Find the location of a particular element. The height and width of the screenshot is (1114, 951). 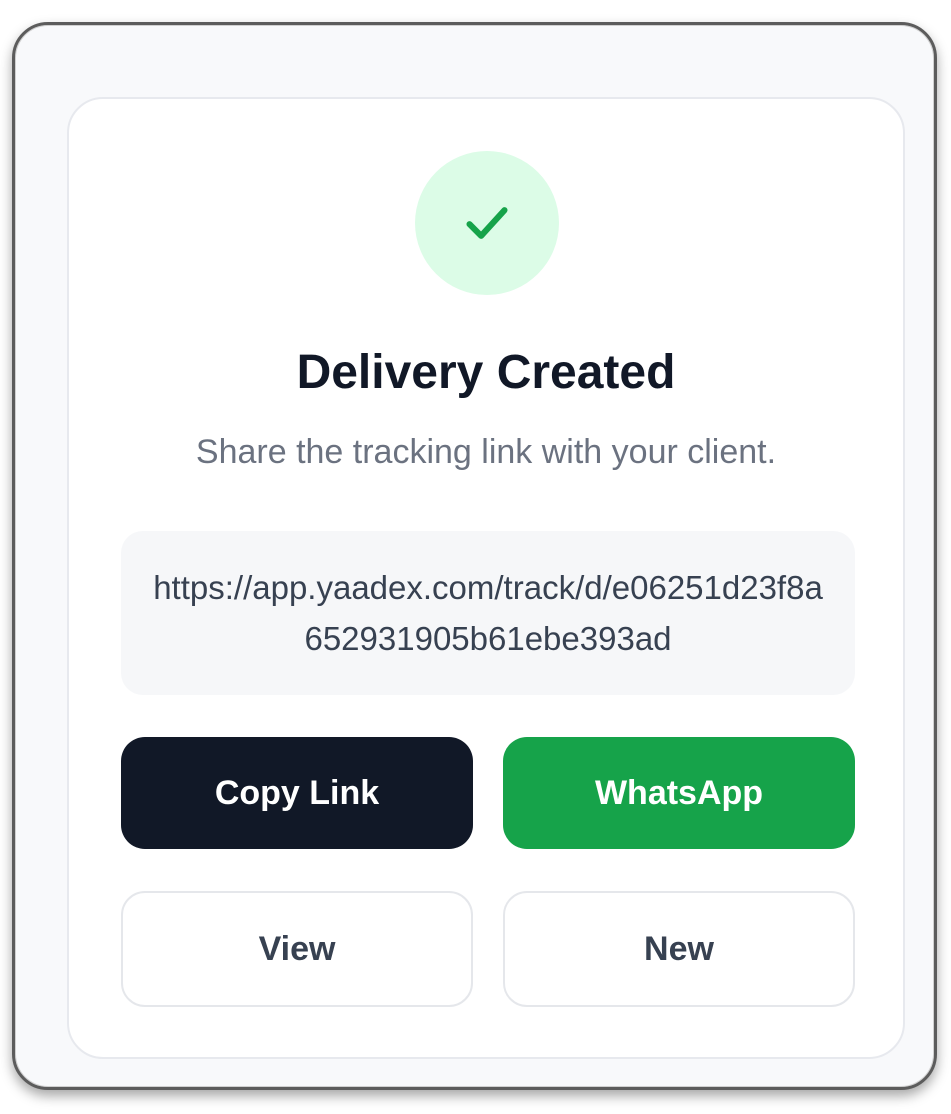

check-icon is located at coordinates (487, 223).